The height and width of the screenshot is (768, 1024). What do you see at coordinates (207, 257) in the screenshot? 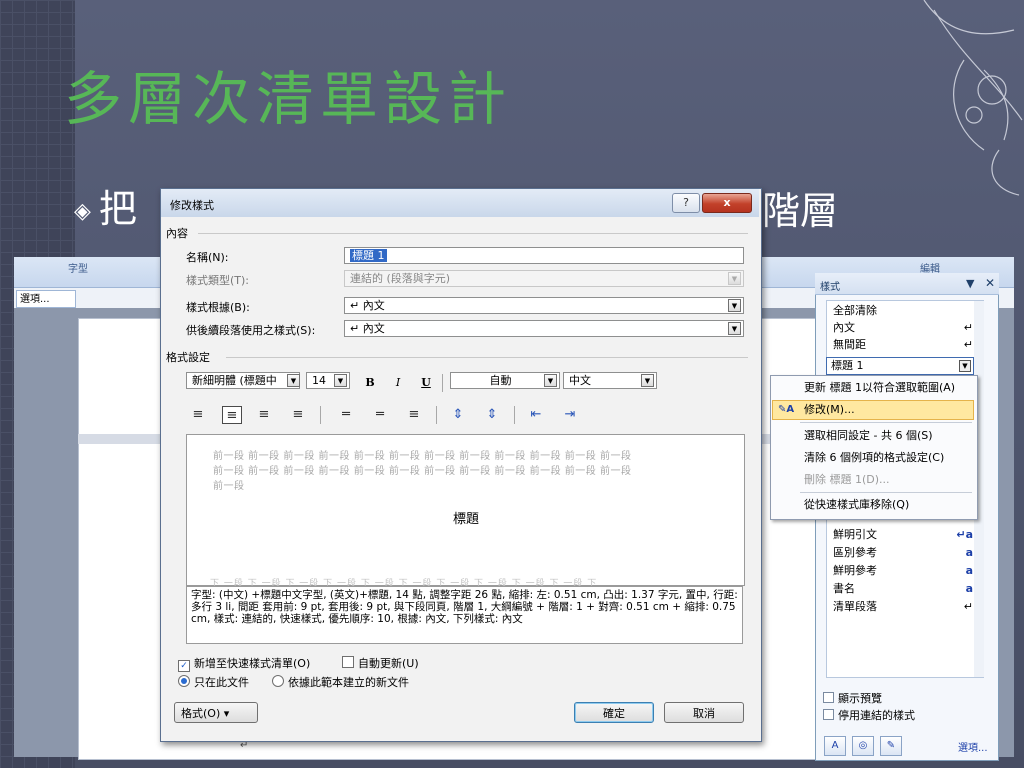
I see `name-label: 名稱(N):` at bounding box center [207, 257].